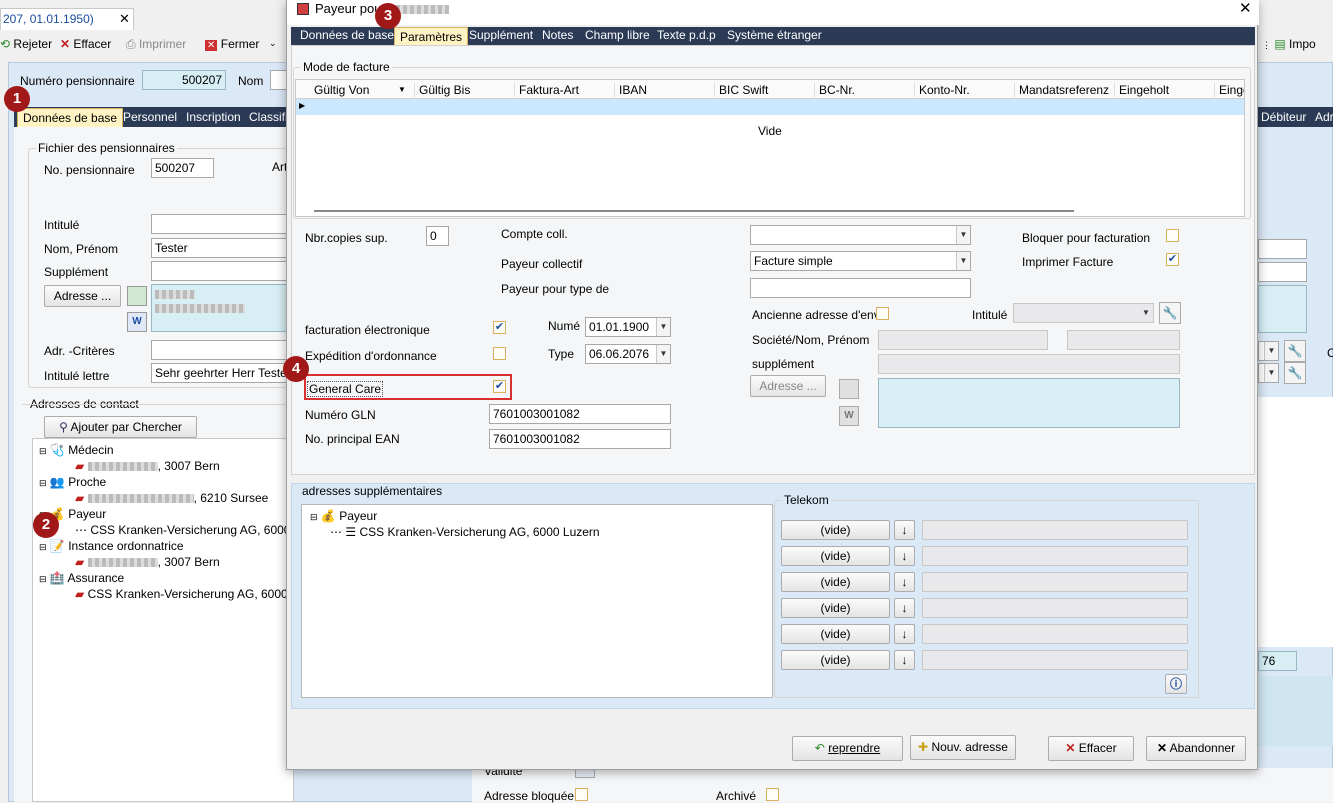 Image resolution: width=1333 pixels, height=803 pixels. What do you see at coordinates (1229, 90) in the screenshot?
I see `grid-col-einge: Einge` at bounding box center [1229, 90].